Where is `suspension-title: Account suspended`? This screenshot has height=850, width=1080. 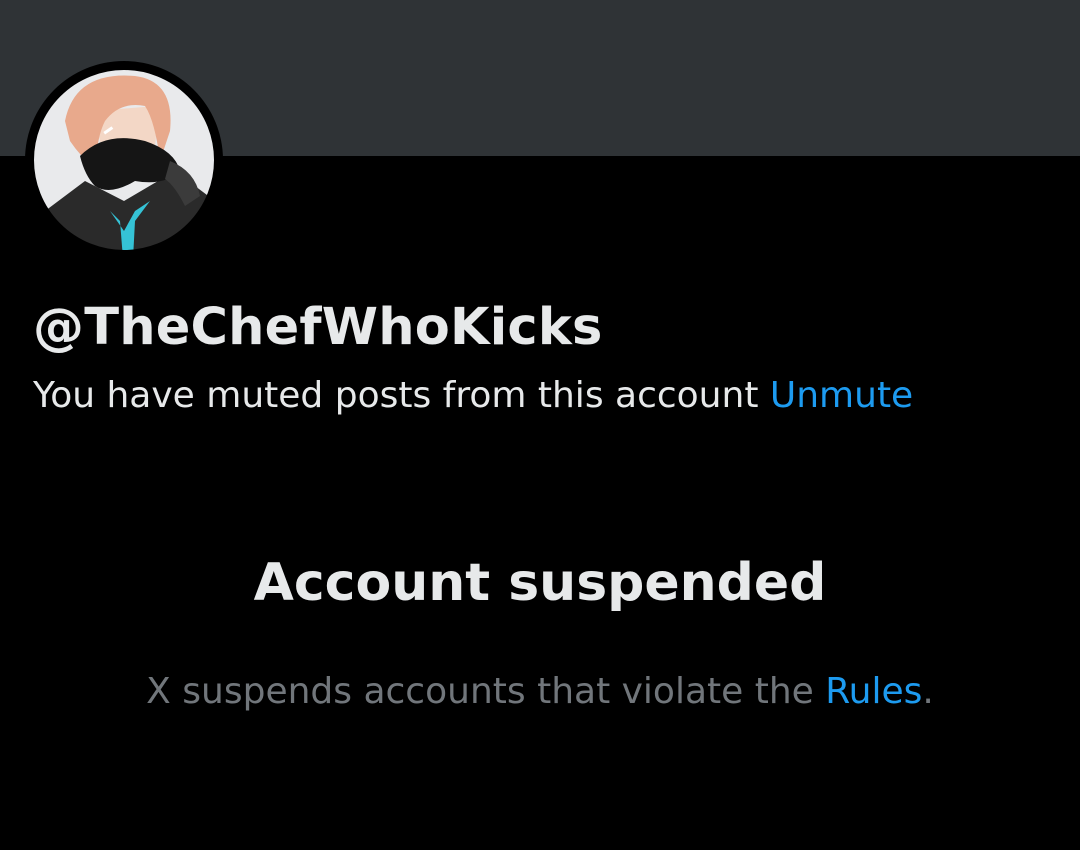 suspension-title: Account suspended is located at coordinates (540, 583).